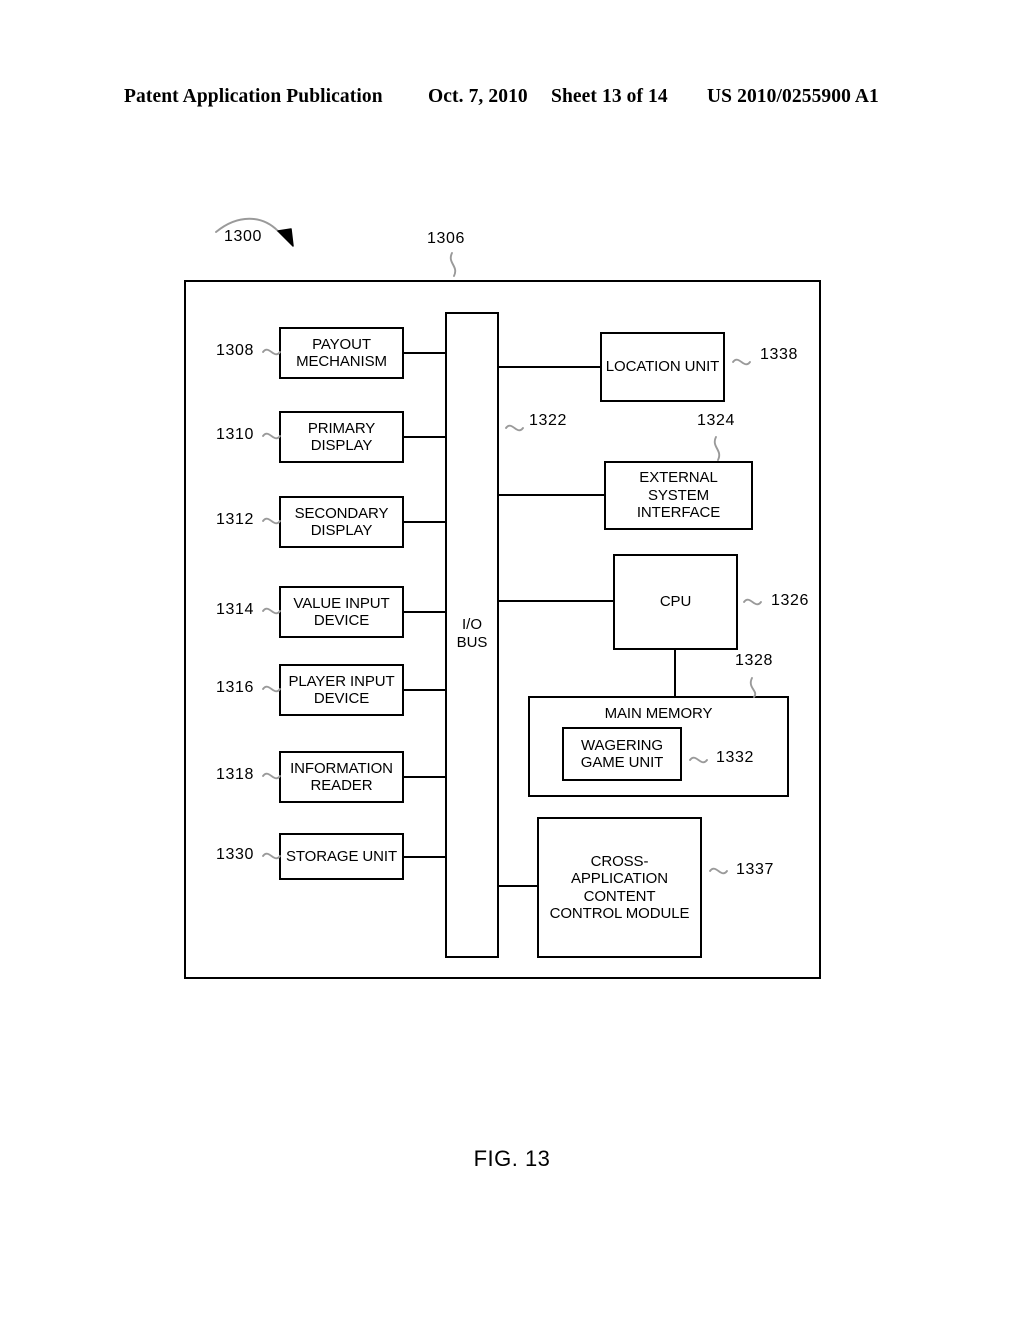 This screenshot has width=1024, height=1320. Describe the element at coordinates (790, 600) in the screenshot. I see `ref-1326: 1326` at that location.